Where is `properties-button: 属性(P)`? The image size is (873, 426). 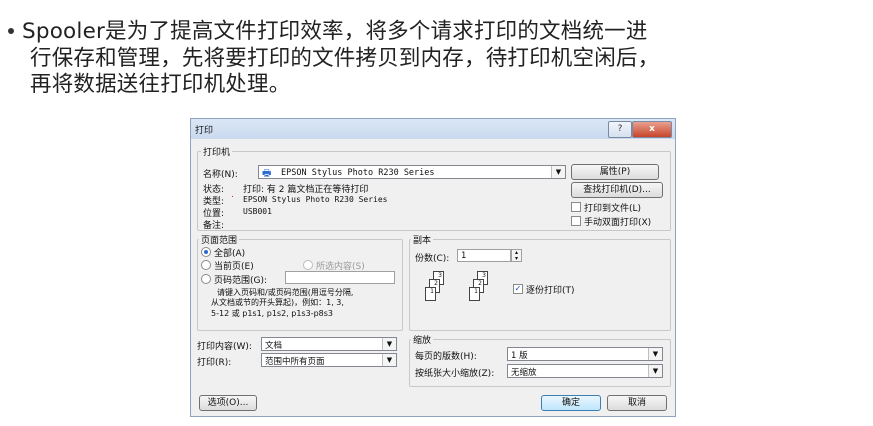 properties-button: 属性(P) is located at coordinates (615, 172).